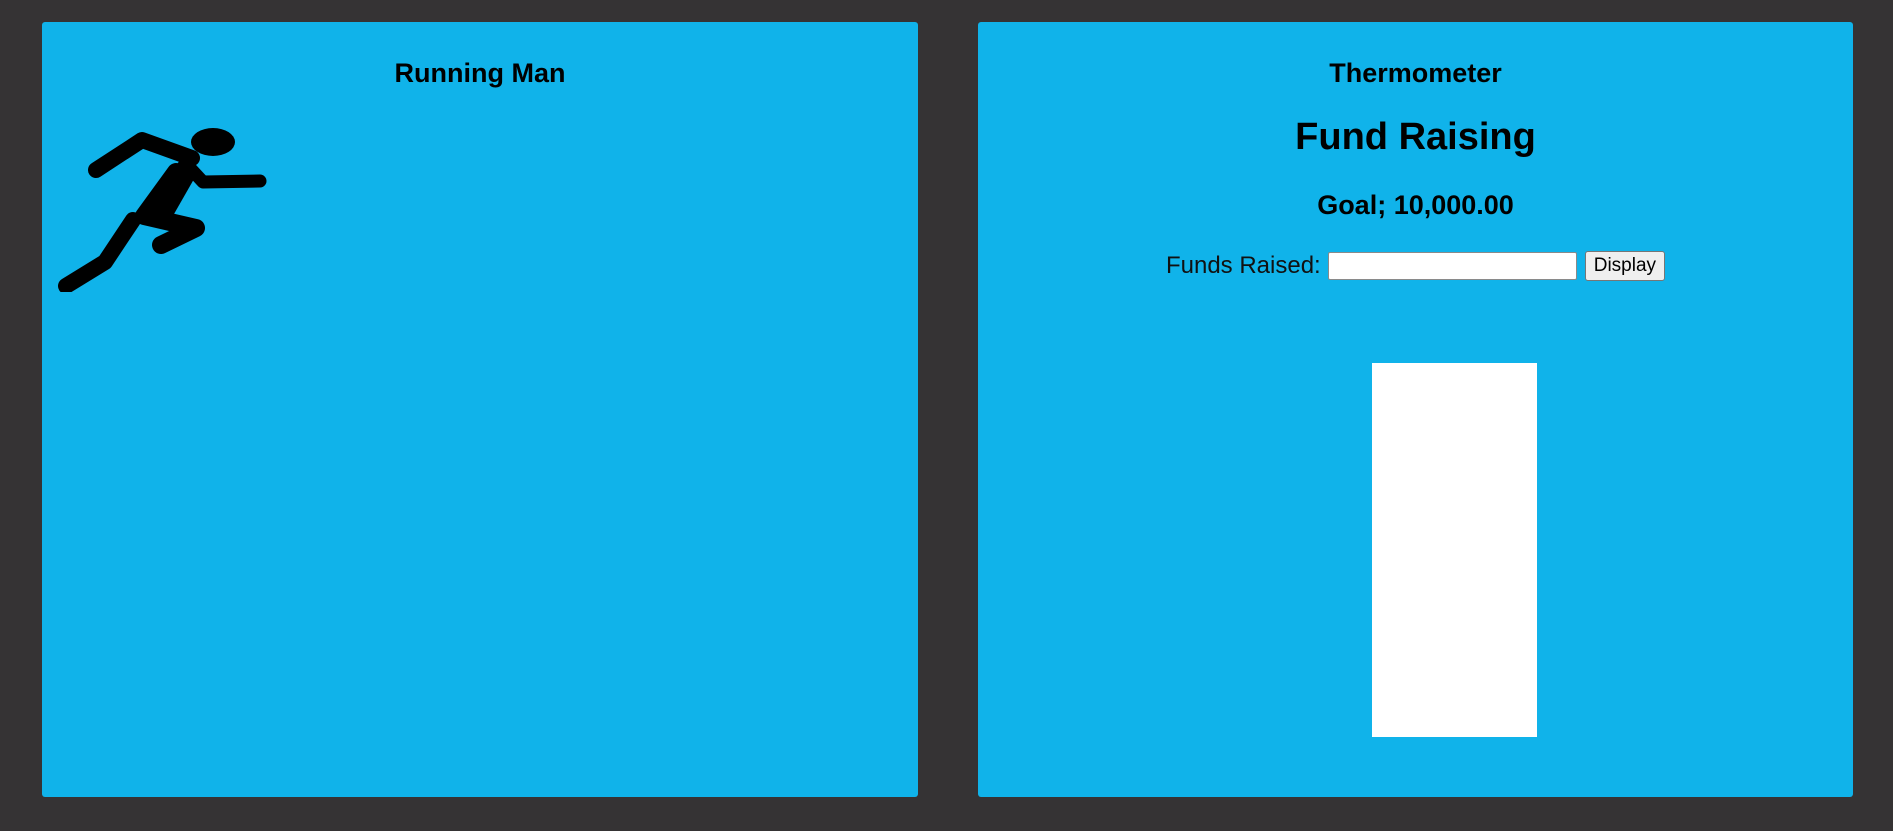  Describe the element at coordinates (480, 73) in the screenshot. I see `running-man-title: Running Man` at that location.